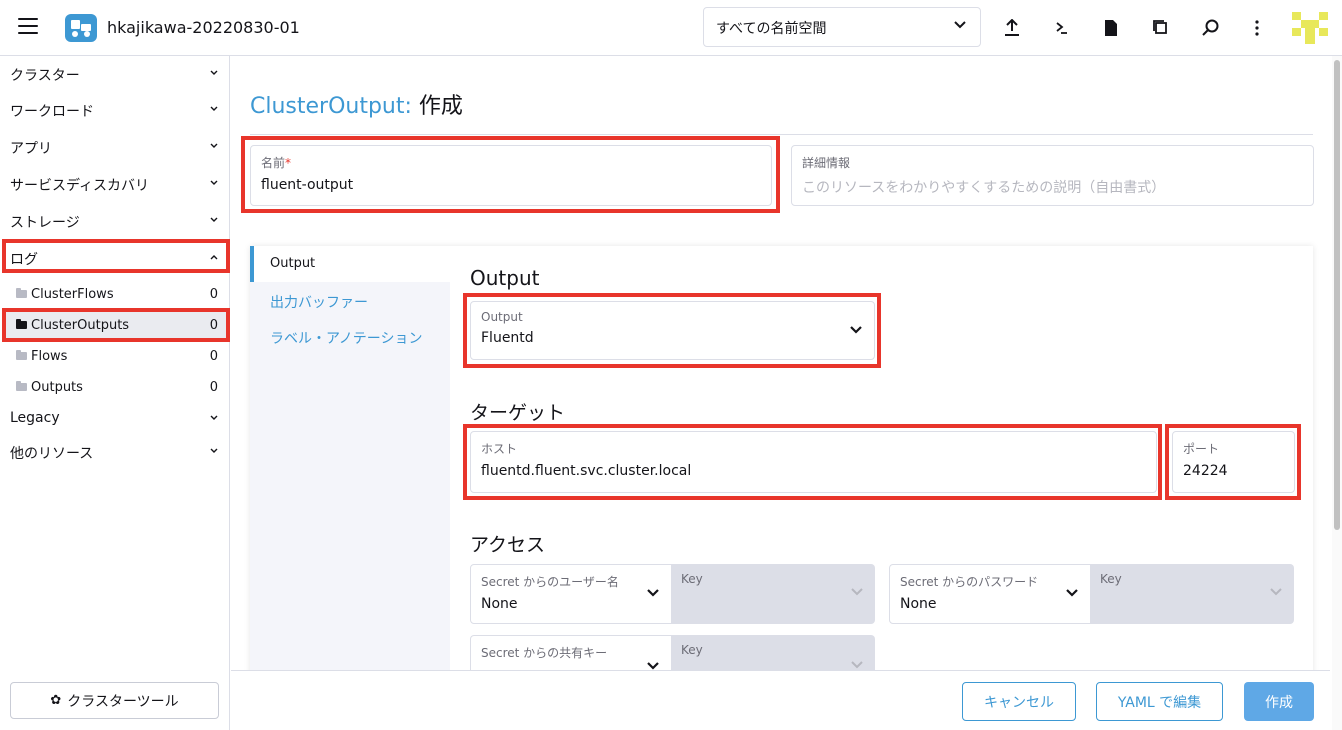 The image size is (1342, 730). Describe the element at coordinates (350, 264) in the screenshot. I see `tab-output: Output` at that location.